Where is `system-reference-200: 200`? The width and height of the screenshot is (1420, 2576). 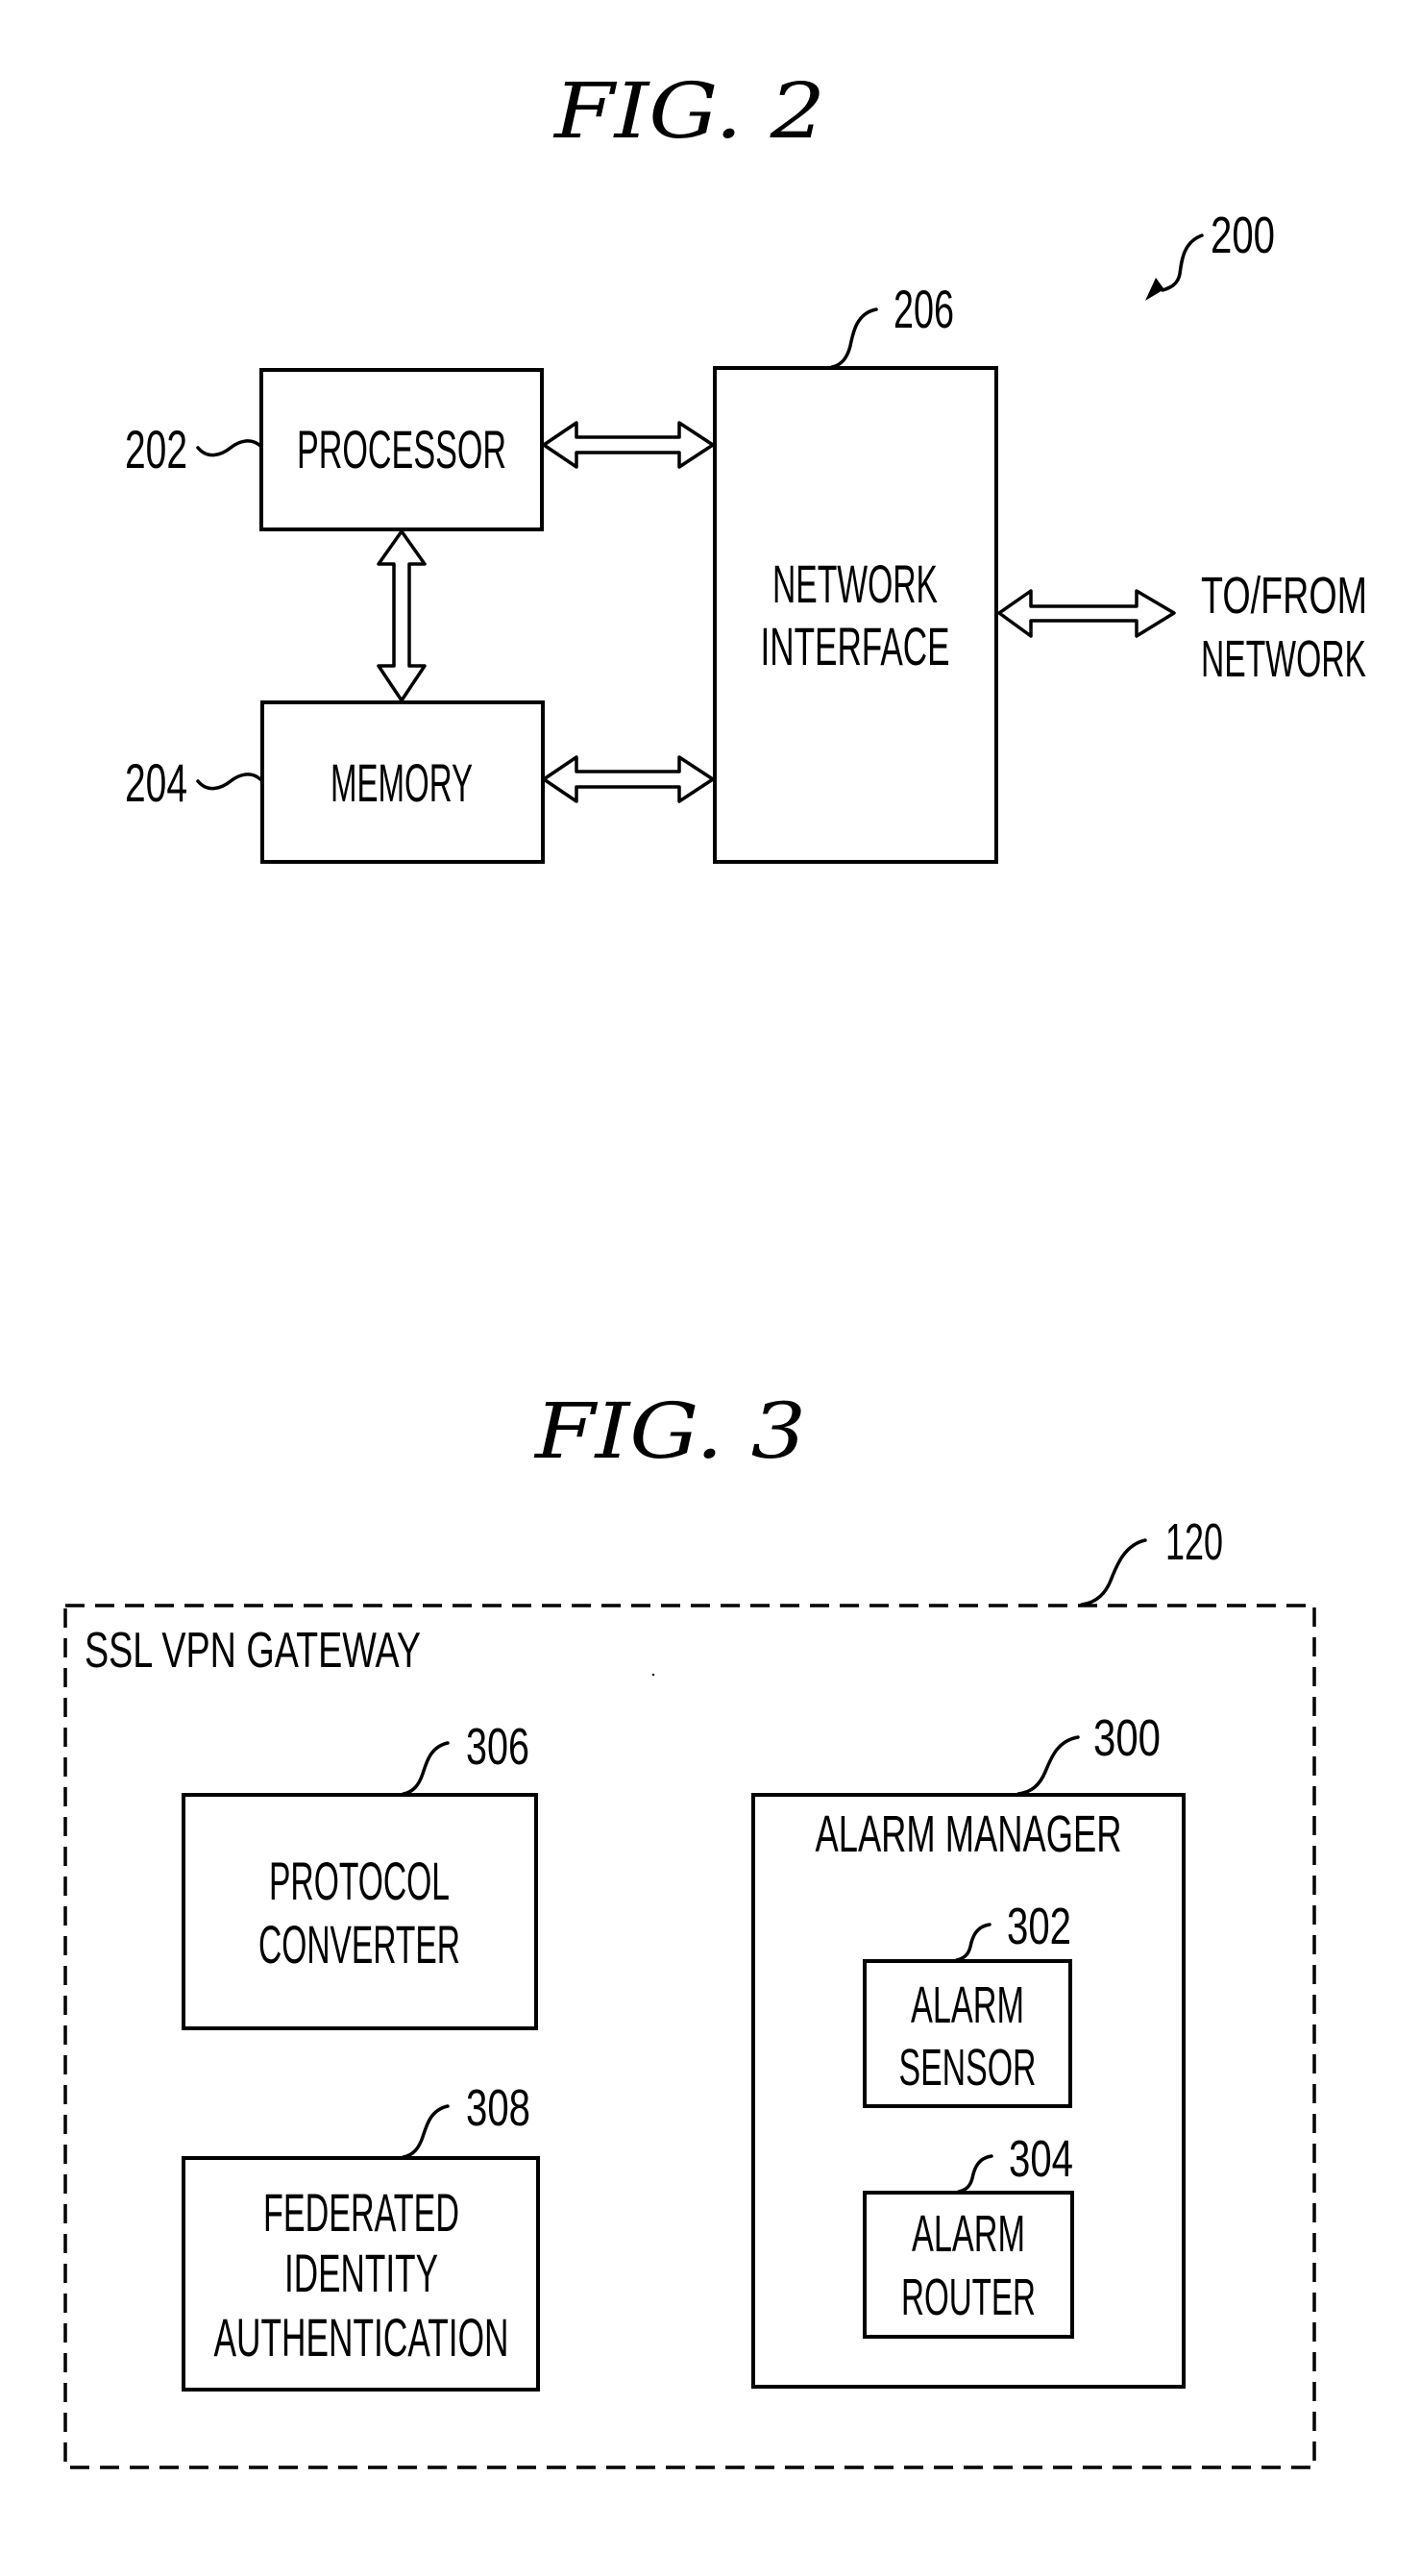
system-reference-200: 200 is located at coordinates (1210, 254).